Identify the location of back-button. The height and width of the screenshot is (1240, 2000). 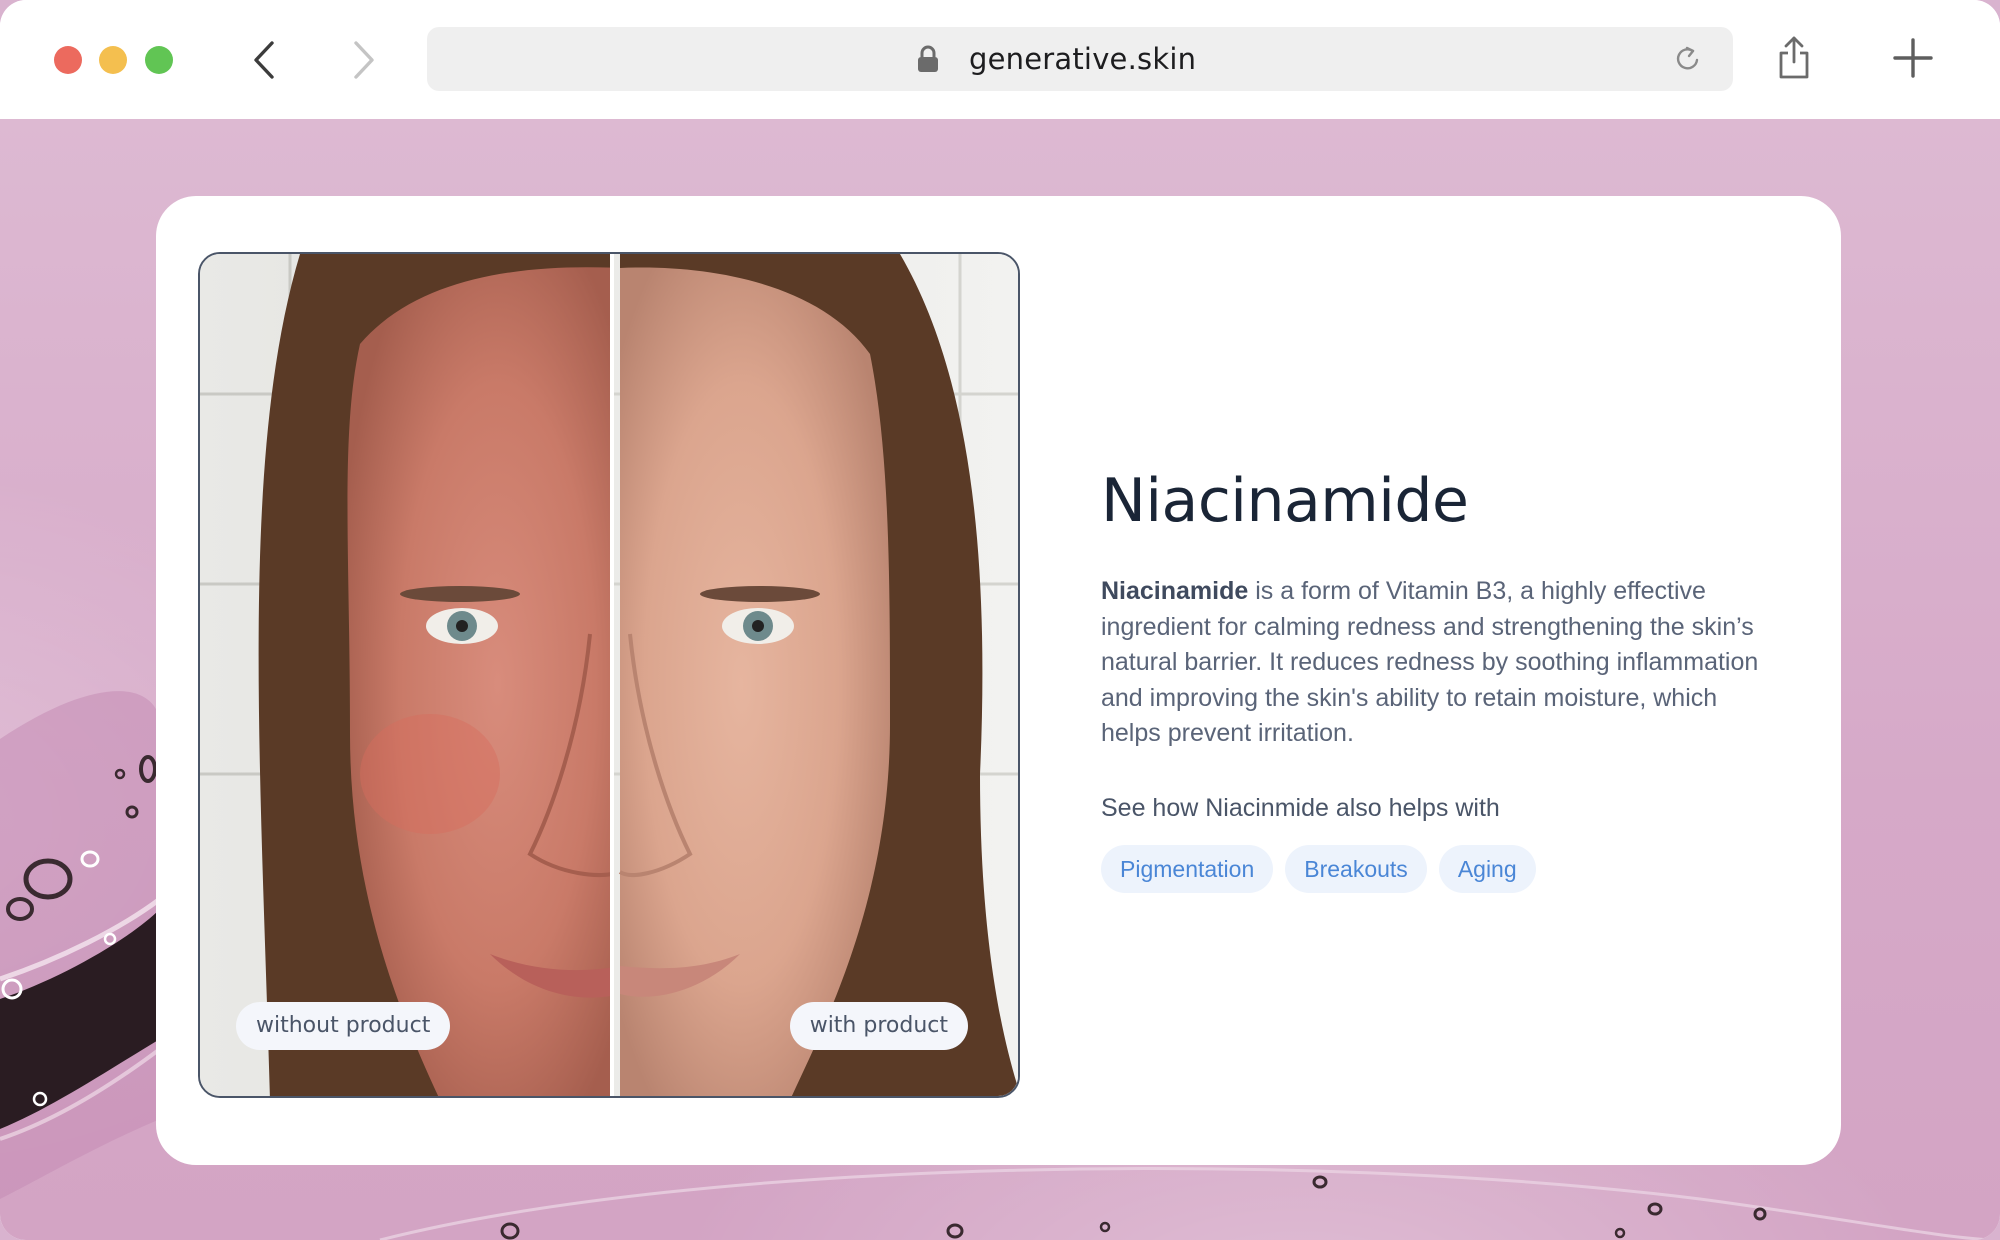
(264, 60).